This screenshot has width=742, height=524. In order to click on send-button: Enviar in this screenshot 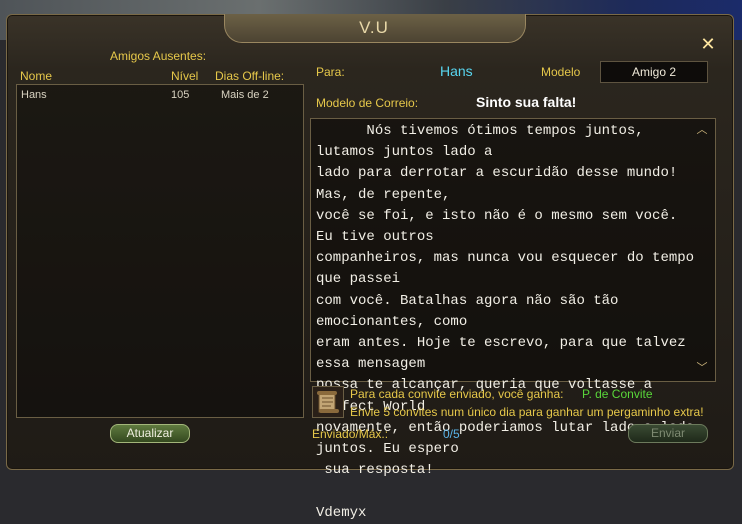, I will do `click(668, 433)`.